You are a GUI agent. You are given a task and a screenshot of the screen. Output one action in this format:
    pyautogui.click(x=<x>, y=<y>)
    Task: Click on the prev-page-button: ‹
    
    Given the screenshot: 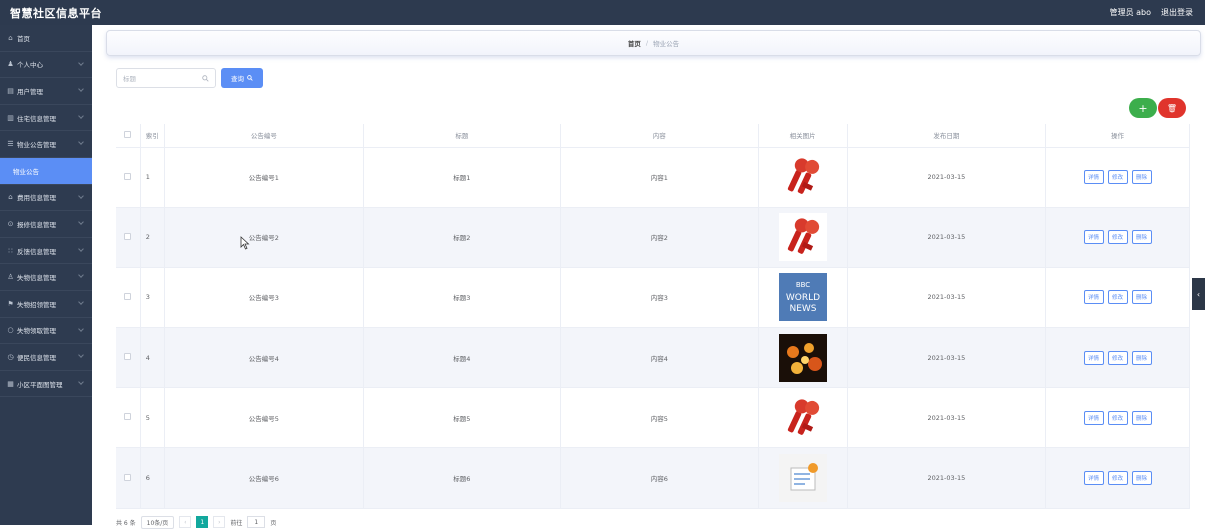 What is the action you would take?
    pyautogui.click(x=185, y=522)
    